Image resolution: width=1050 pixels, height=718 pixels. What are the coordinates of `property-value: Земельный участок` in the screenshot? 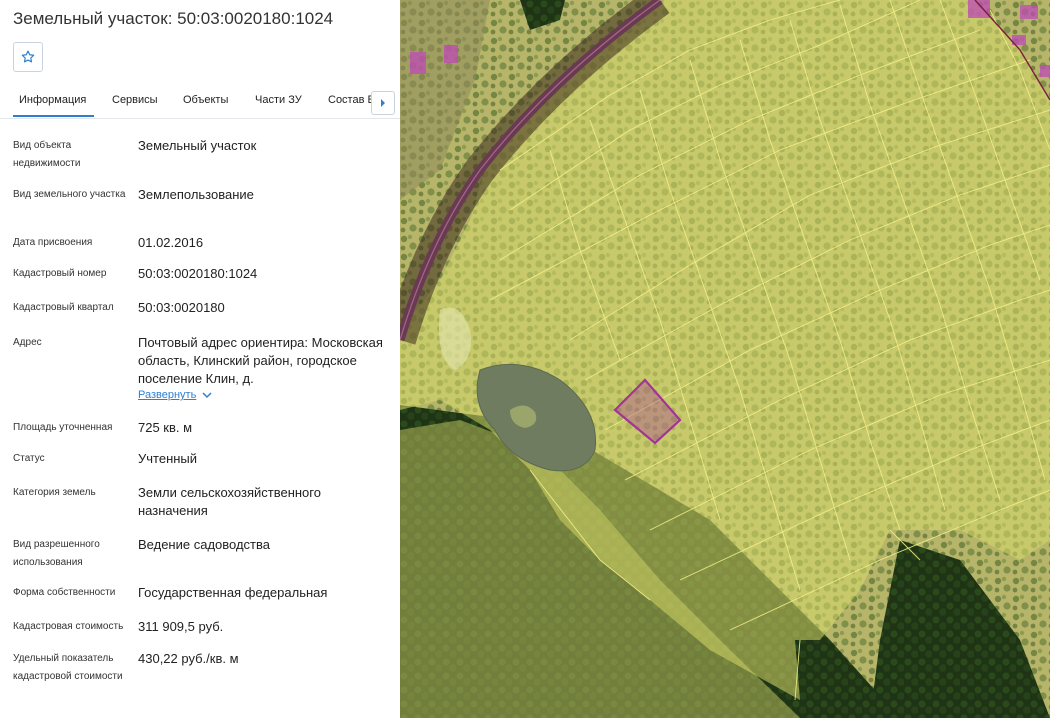 It's located at (197, 145).